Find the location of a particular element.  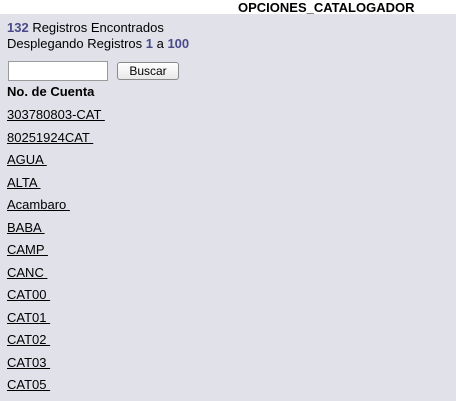

records-range-start: 1 is located at coordinates (149, 43).